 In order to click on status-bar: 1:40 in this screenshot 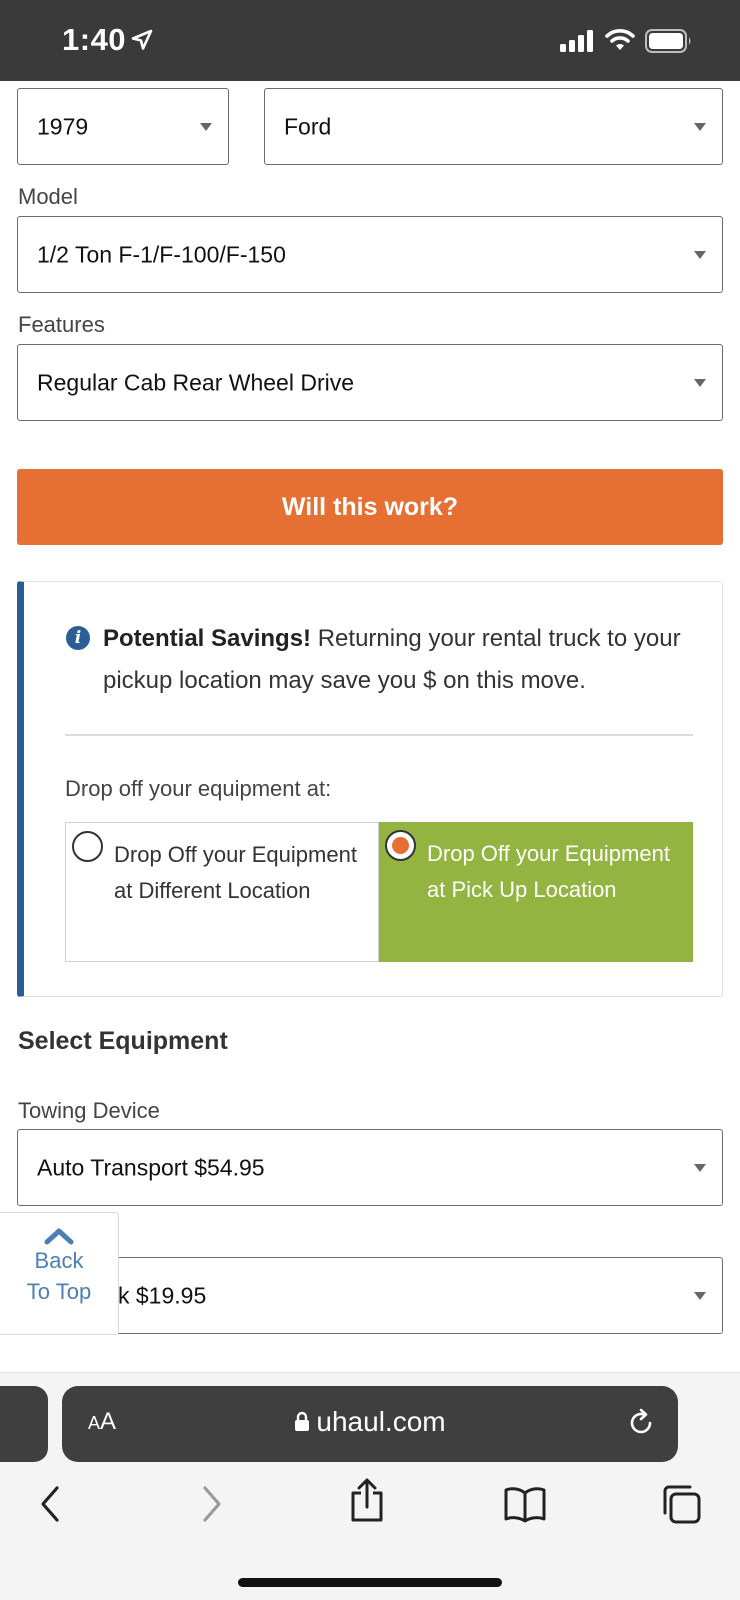, I will do `click(370, 40)`.